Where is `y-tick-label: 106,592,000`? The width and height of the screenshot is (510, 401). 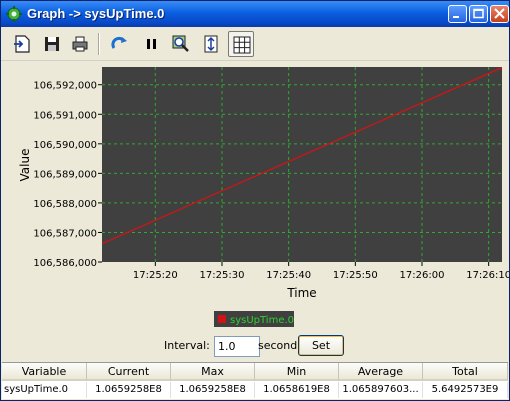 y-tick-label: 106,592,000 is located at coordinates (65, 86).